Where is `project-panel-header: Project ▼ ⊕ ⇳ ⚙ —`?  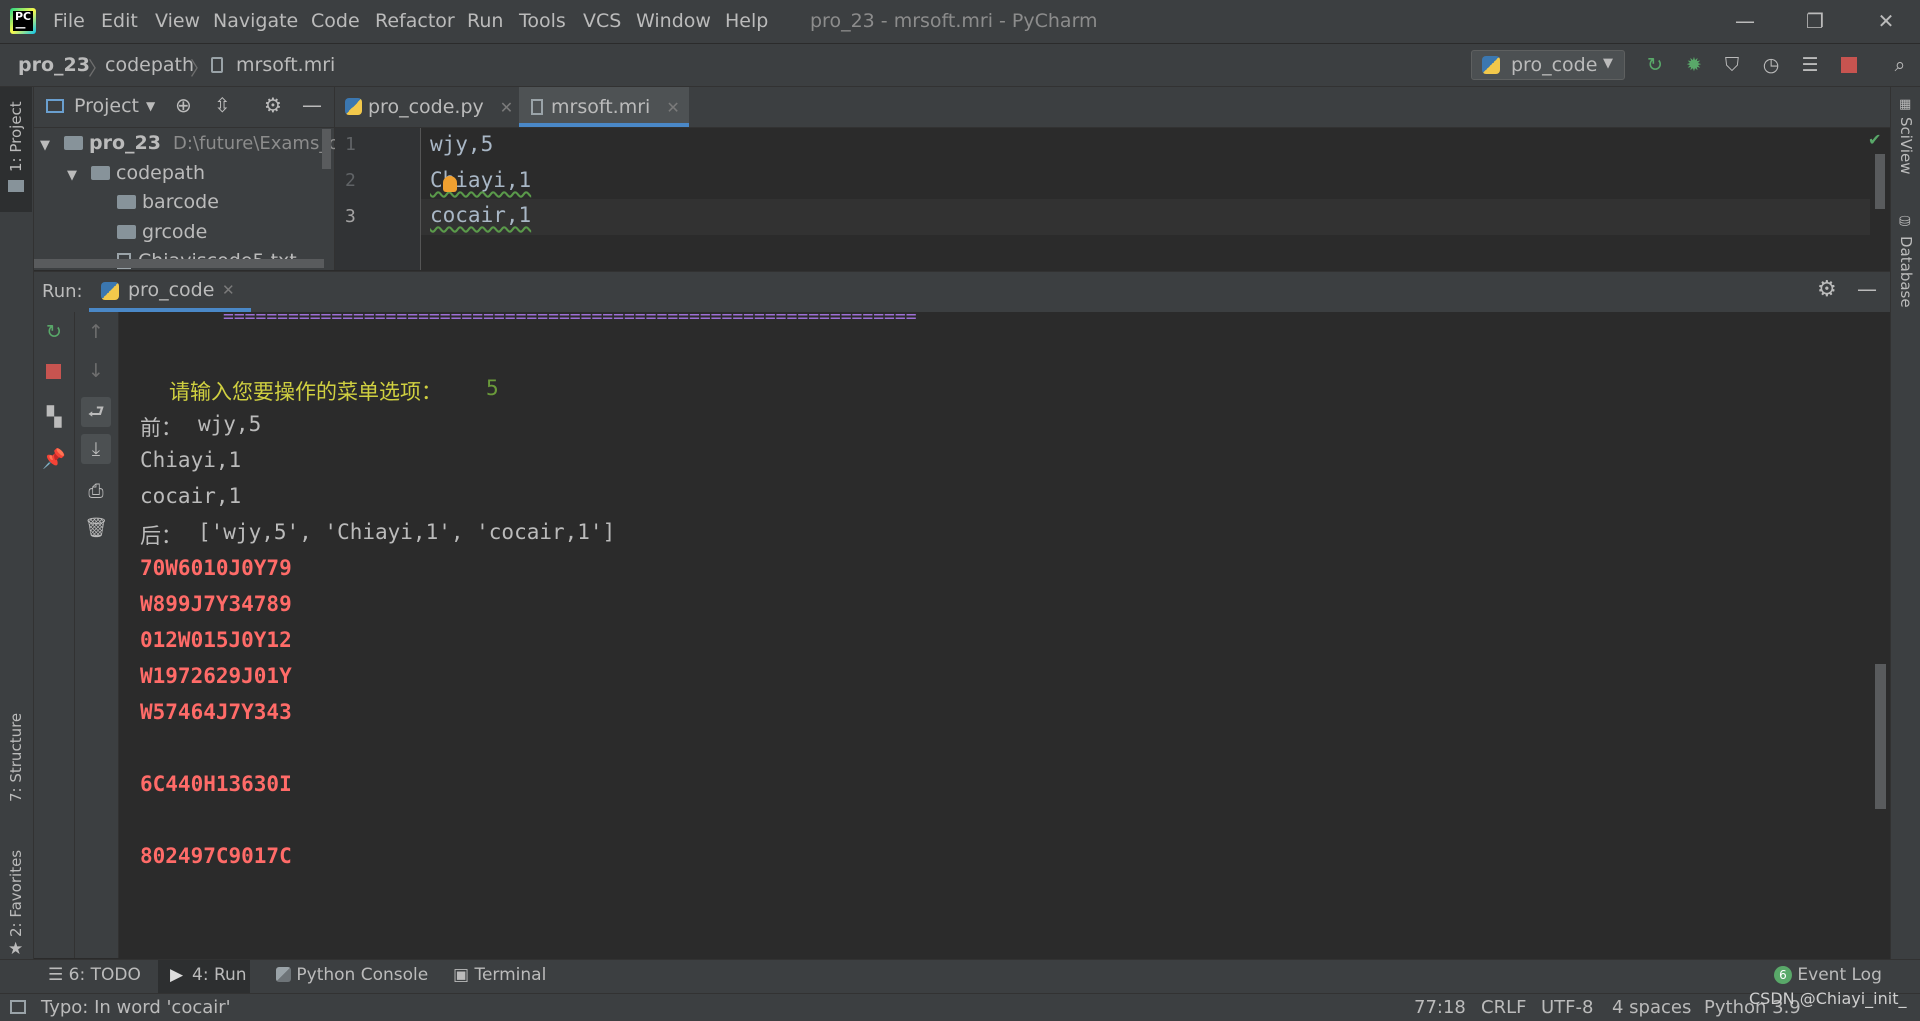 project-panel-header: Project ▼ ⊕ ⇳ ⚙ — is located at coordinates (184, 107).